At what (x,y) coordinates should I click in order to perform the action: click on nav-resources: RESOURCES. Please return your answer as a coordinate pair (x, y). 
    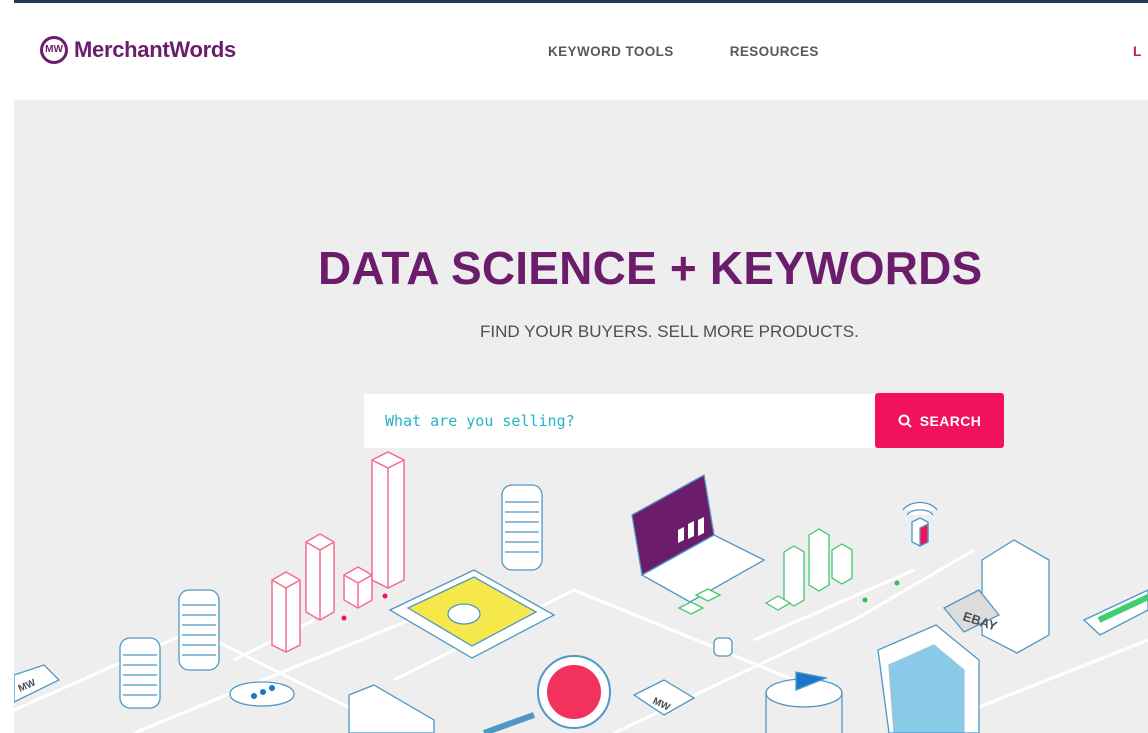
    Looking at the image, I should click on (774, 51).